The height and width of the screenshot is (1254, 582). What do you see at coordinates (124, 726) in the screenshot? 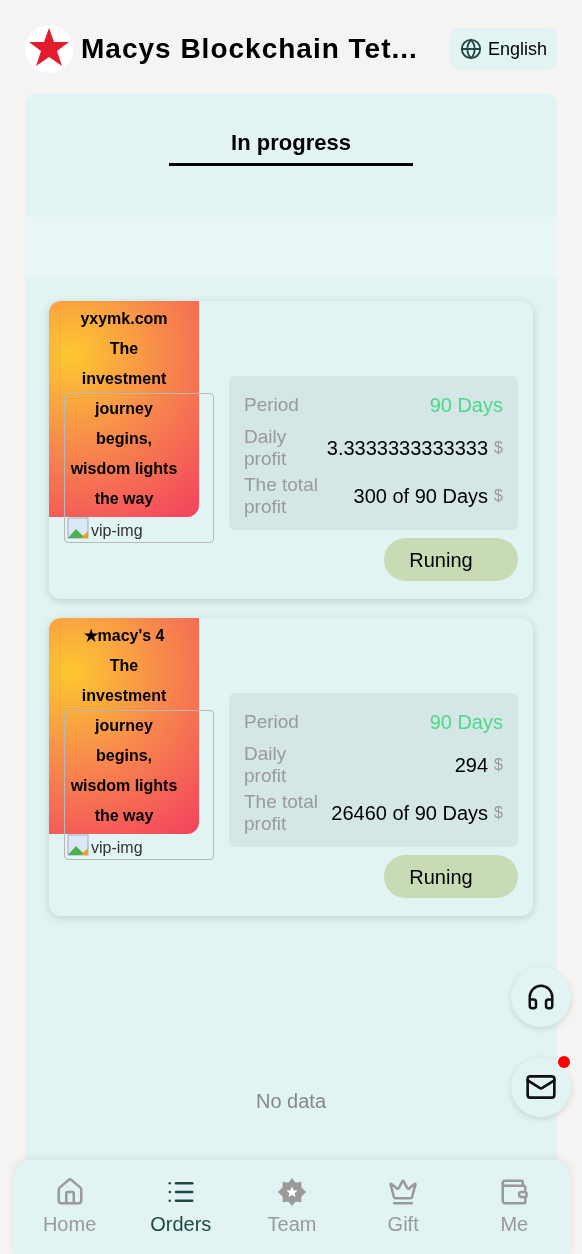
I see `plan-banner: ★macy's 4 The investment journey begins, wisdom lights the way` at bounding box center [124, 726].